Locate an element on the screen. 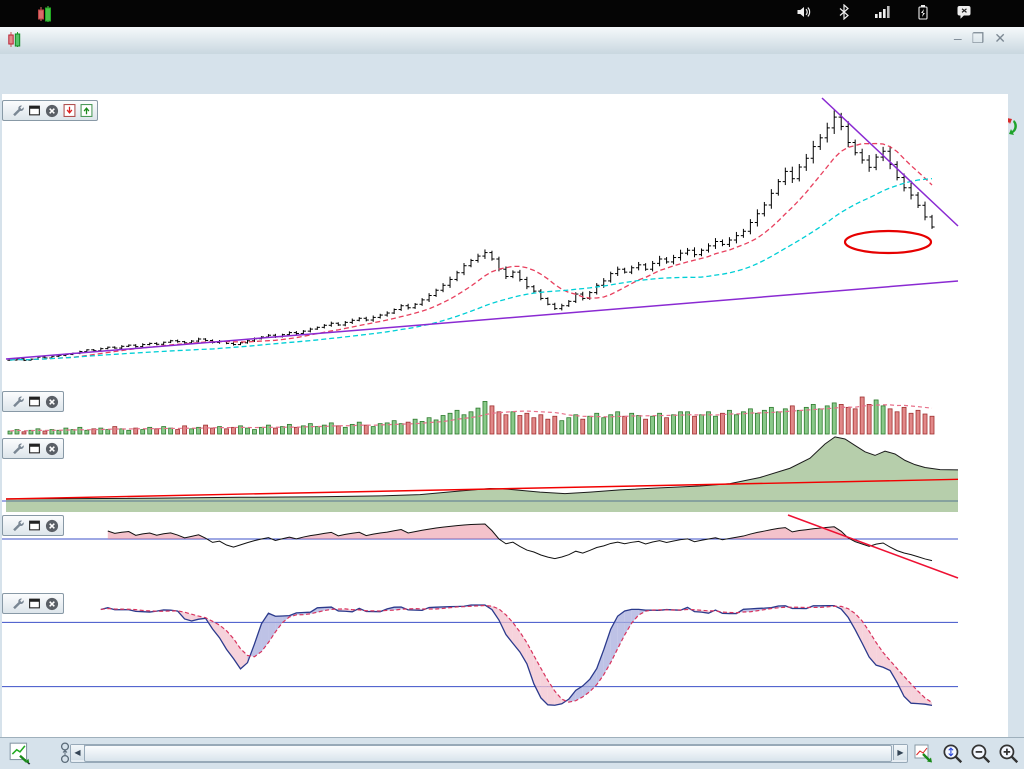 This screenshot has width=1024, height=769. chat-status-icon is located at coordinates (964, 13).